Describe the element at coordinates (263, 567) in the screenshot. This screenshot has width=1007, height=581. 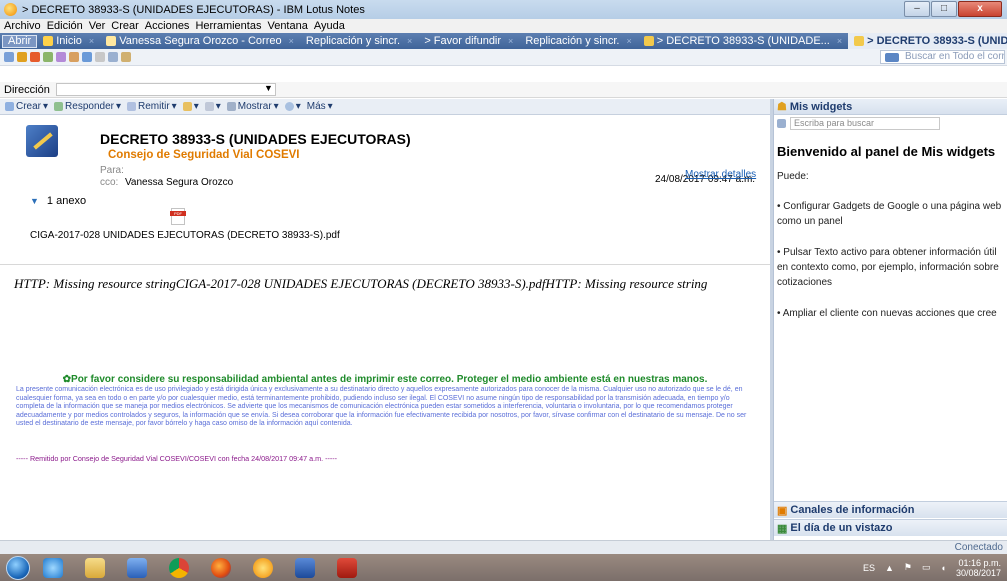
I see `taskbar-lotus` at that location.